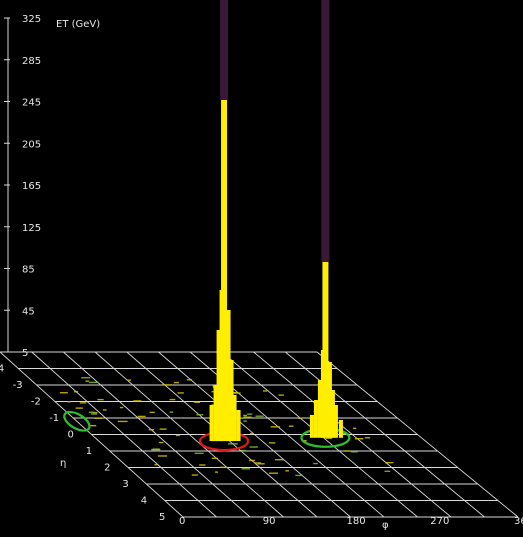 The height and width of the screenshot is (537, 523). Describe the element at coordinates (2, 369) in the screenshot. I see `eta-tick-label: -4` at that location.